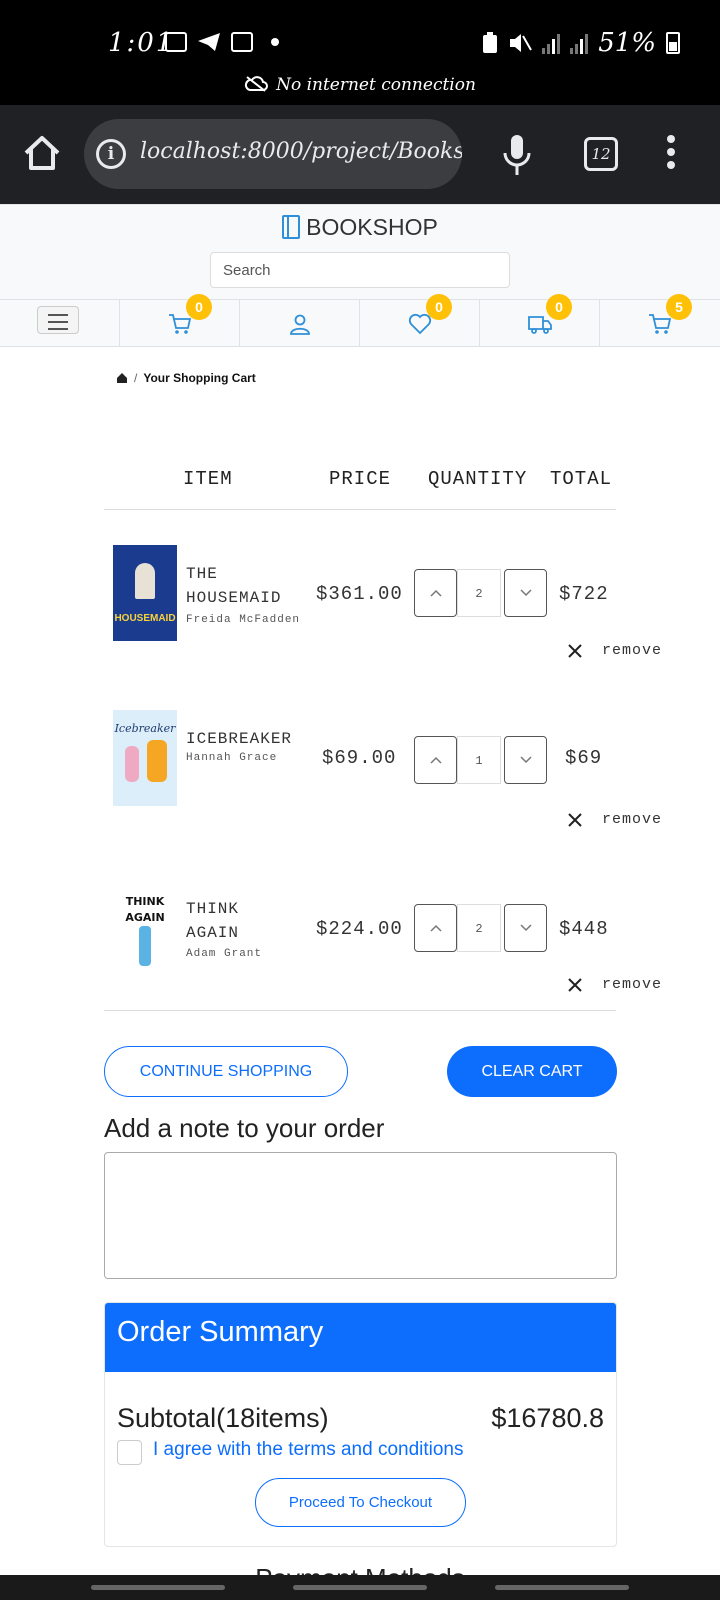 This screenshot has width=720, height=1600. I want to click on nav-delivery: 0, so click(540, 320).